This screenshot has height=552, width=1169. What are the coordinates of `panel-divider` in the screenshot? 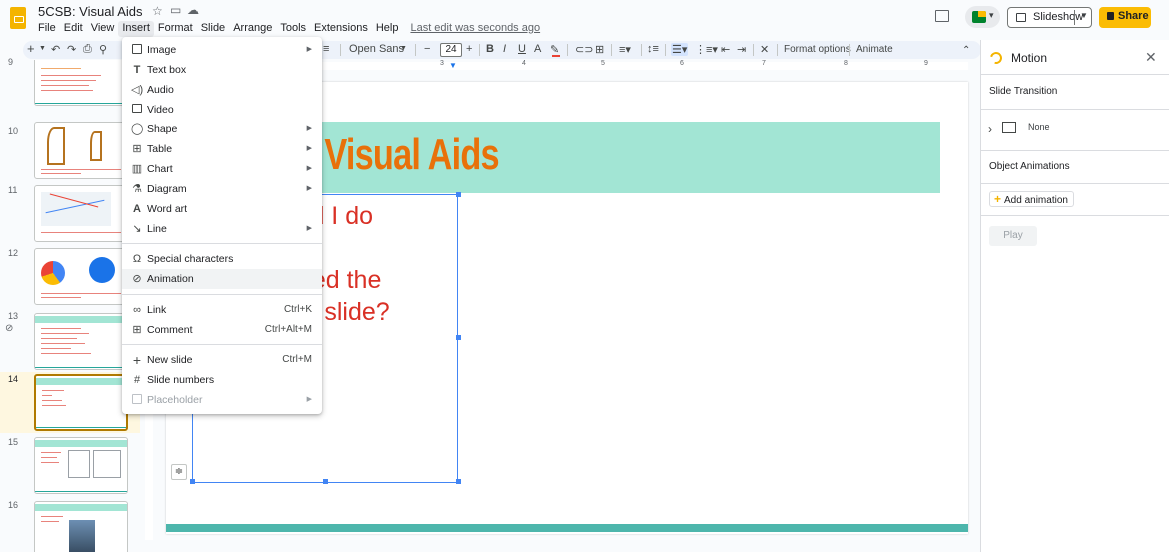 It's located at (1075, 109).